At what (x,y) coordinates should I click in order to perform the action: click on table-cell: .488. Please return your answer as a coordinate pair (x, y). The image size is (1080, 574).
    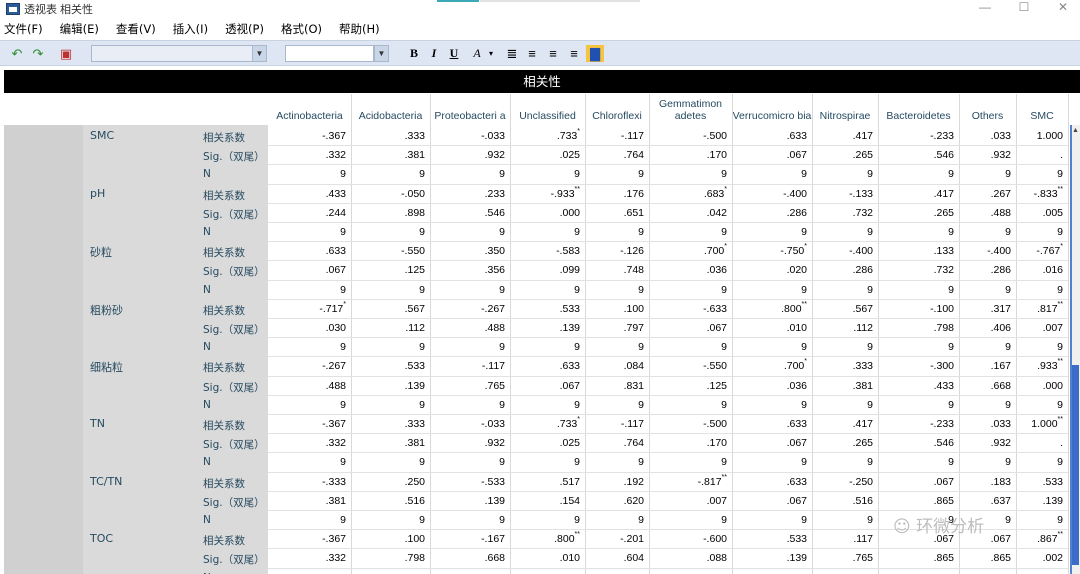
    Looking at the image, I should click on (309, 386).